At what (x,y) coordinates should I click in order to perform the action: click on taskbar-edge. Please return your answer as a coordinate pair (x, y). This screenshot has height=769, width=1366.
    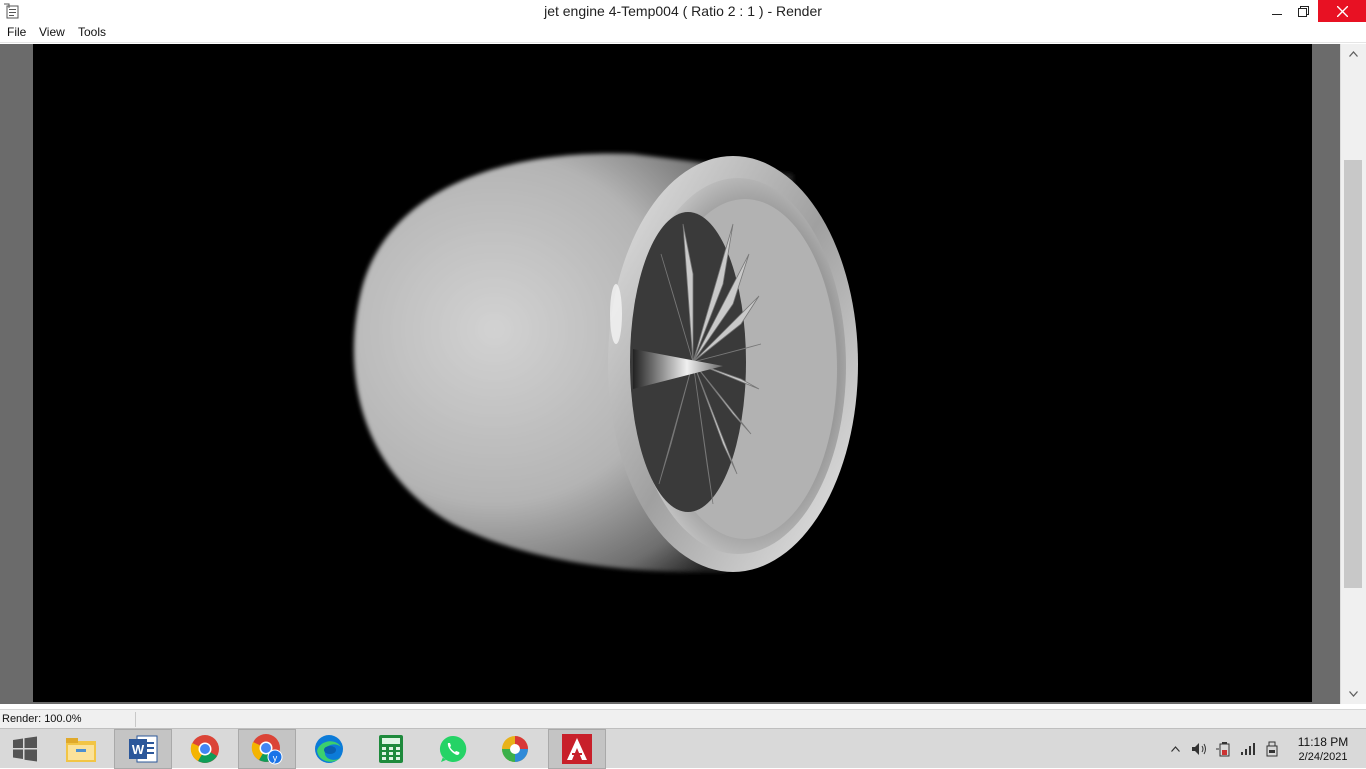
    Looking at the image, I should click on (329, 749).